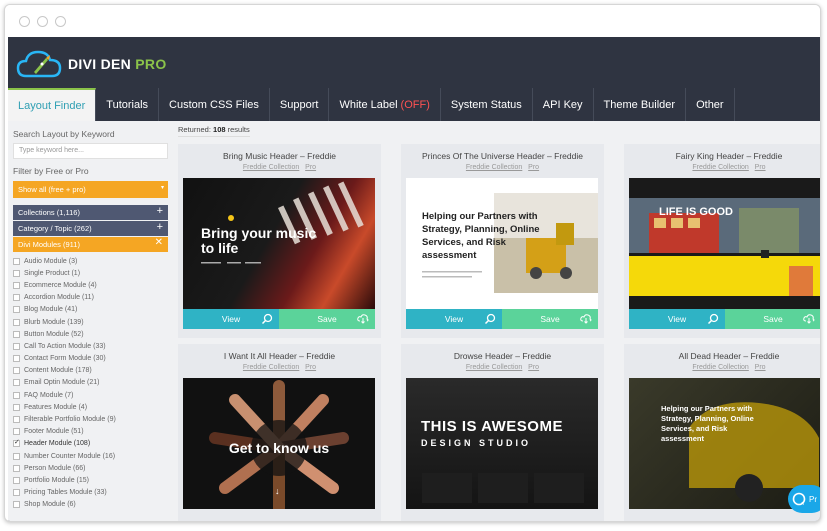 The image size is (827, 531). Describe the element at coordinates (90, 244) in the screenshot. I see `divi-modules-toggle: Divi Modules (911) ✕` at that location.